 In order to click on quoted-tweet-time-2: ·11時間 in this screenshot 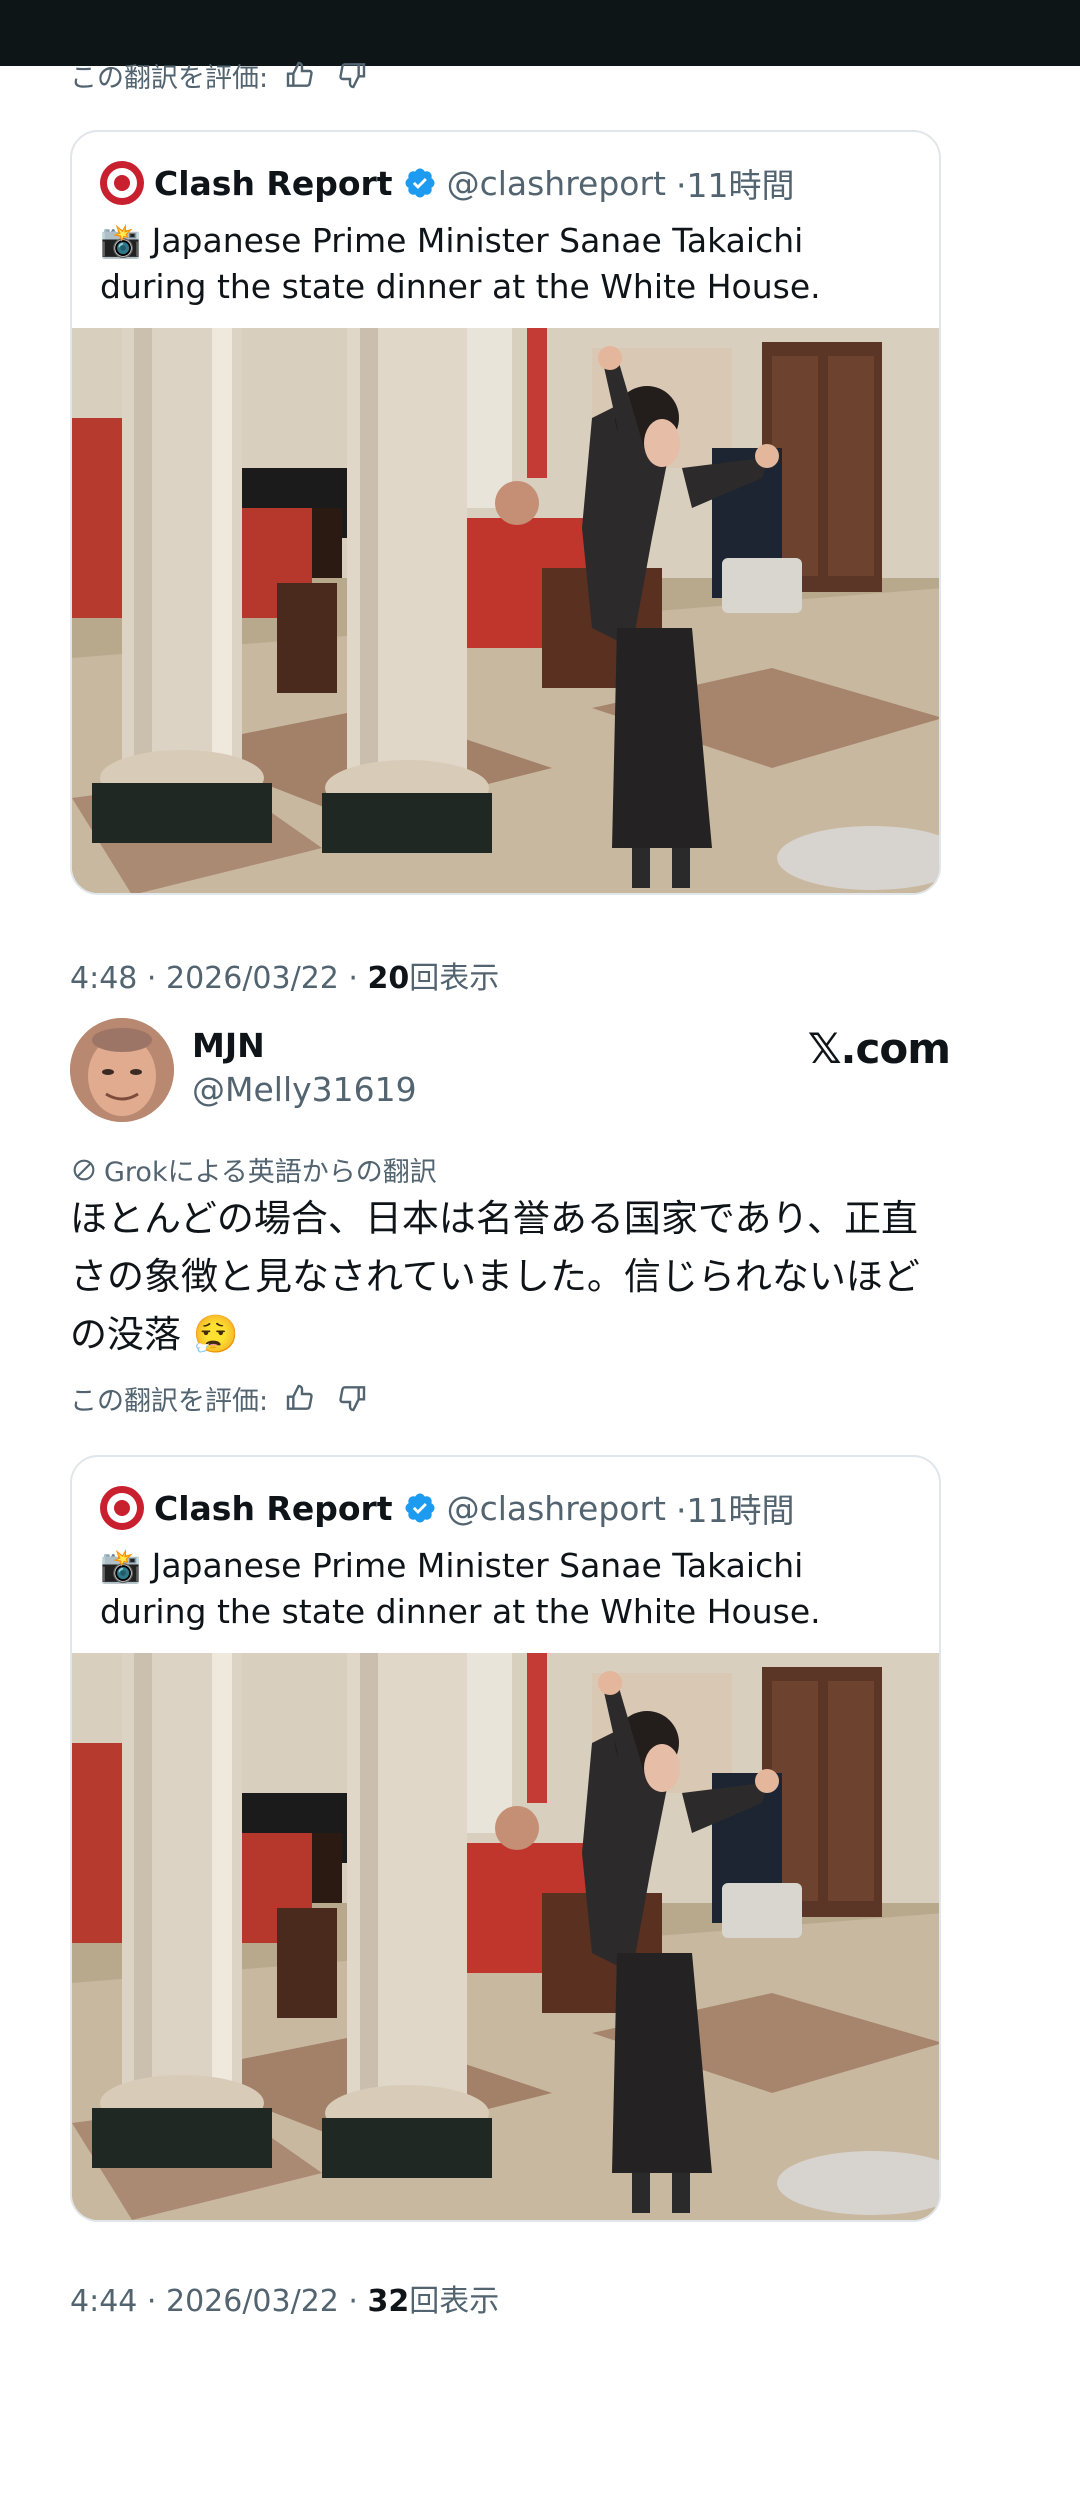, I will do `click(735, 1510)`.